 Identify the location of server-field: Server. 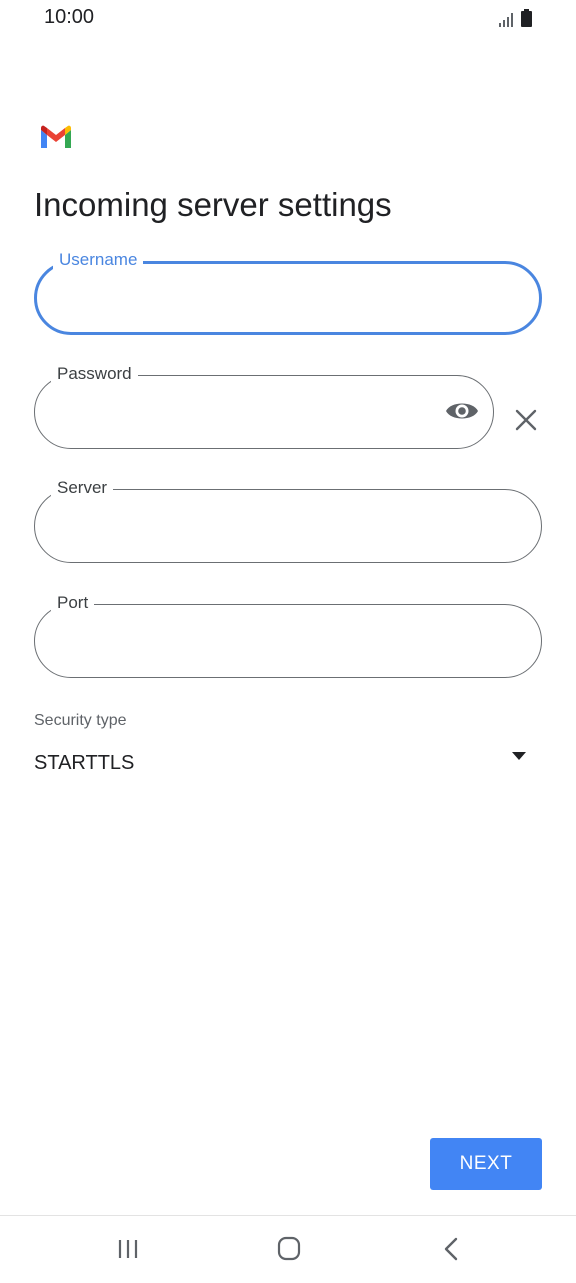
(288, 520).